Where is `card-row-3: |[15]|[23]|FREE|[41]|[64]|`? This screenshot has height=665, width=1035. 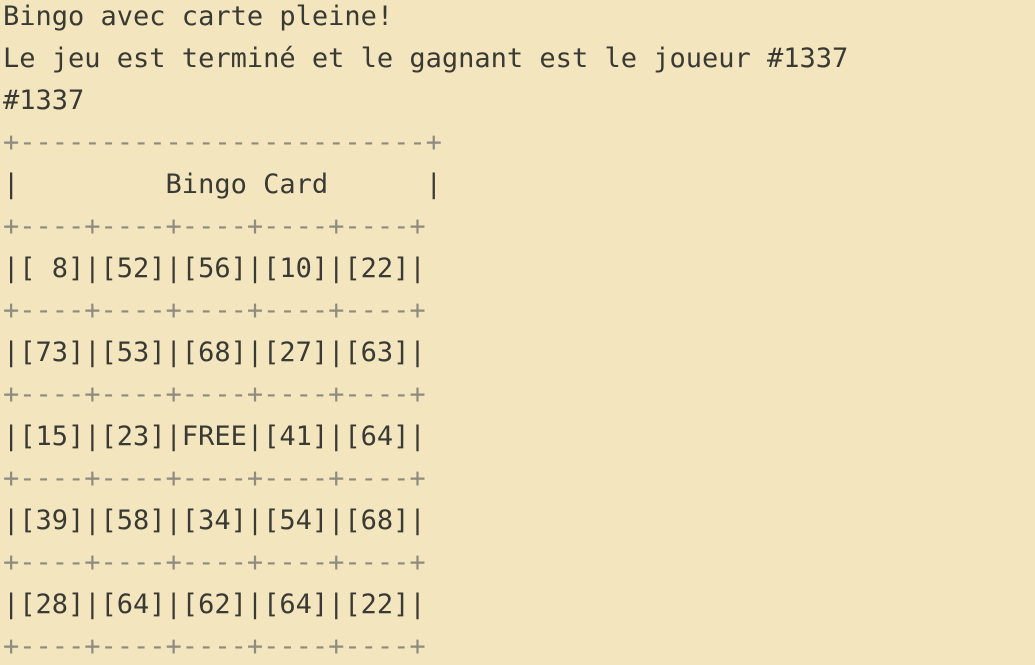
card-row-3: |[15]|[23]|FREE|[41]|[64]| is located at coordinates (214, 436).